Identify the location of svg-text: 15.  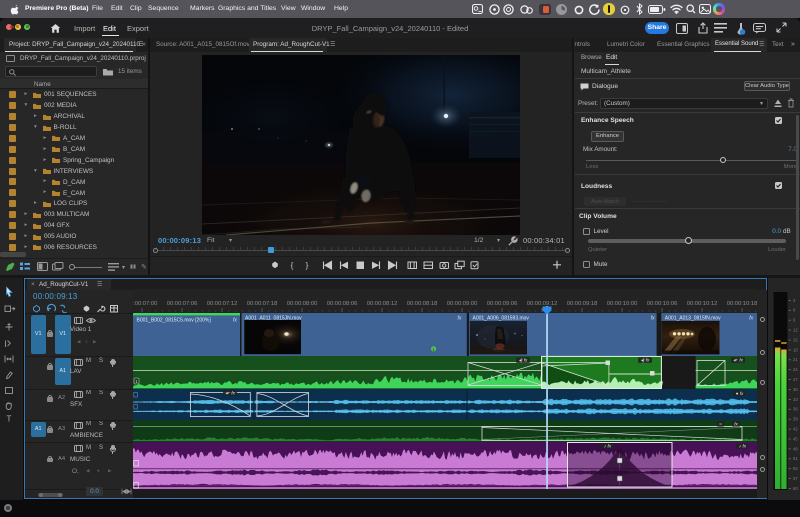
(795, 339).